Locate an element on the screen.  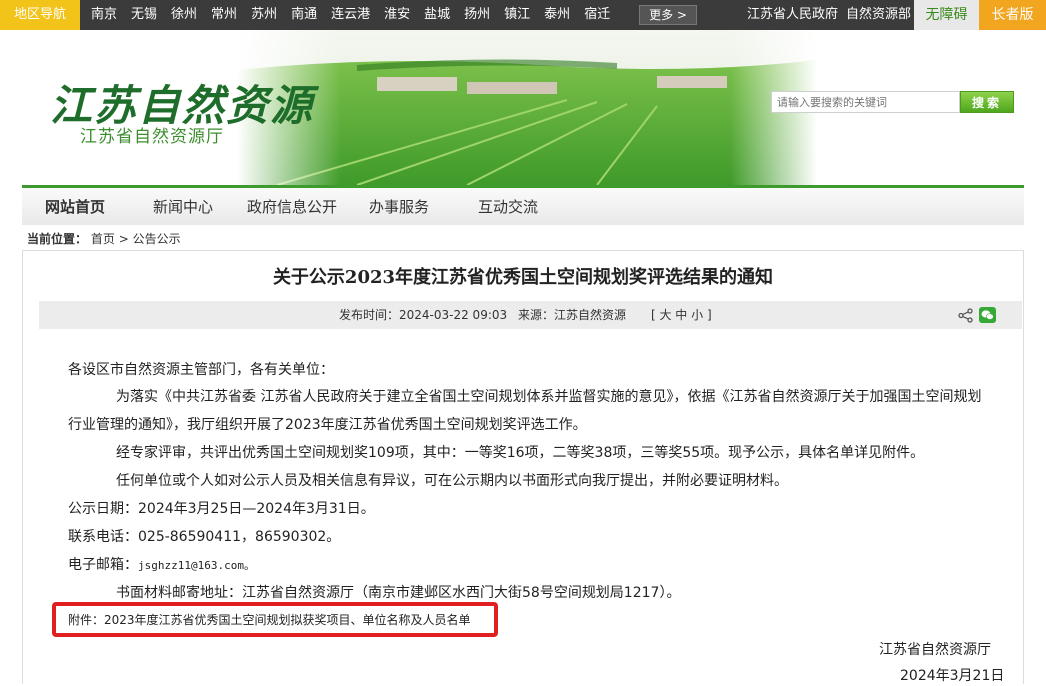
city-link: 徐州 is located at coordinates (184, 15).